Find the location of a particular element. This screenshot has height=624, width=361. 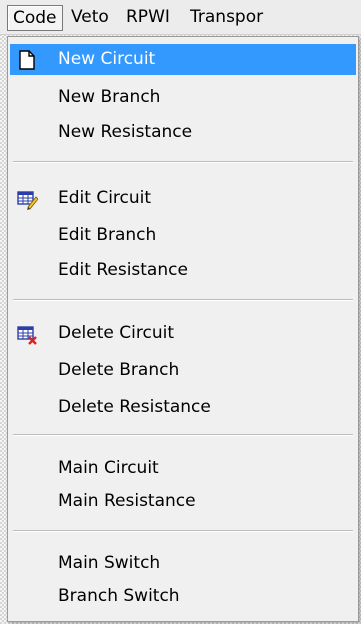

edit-table-icon is located at coordinates (27, 199).